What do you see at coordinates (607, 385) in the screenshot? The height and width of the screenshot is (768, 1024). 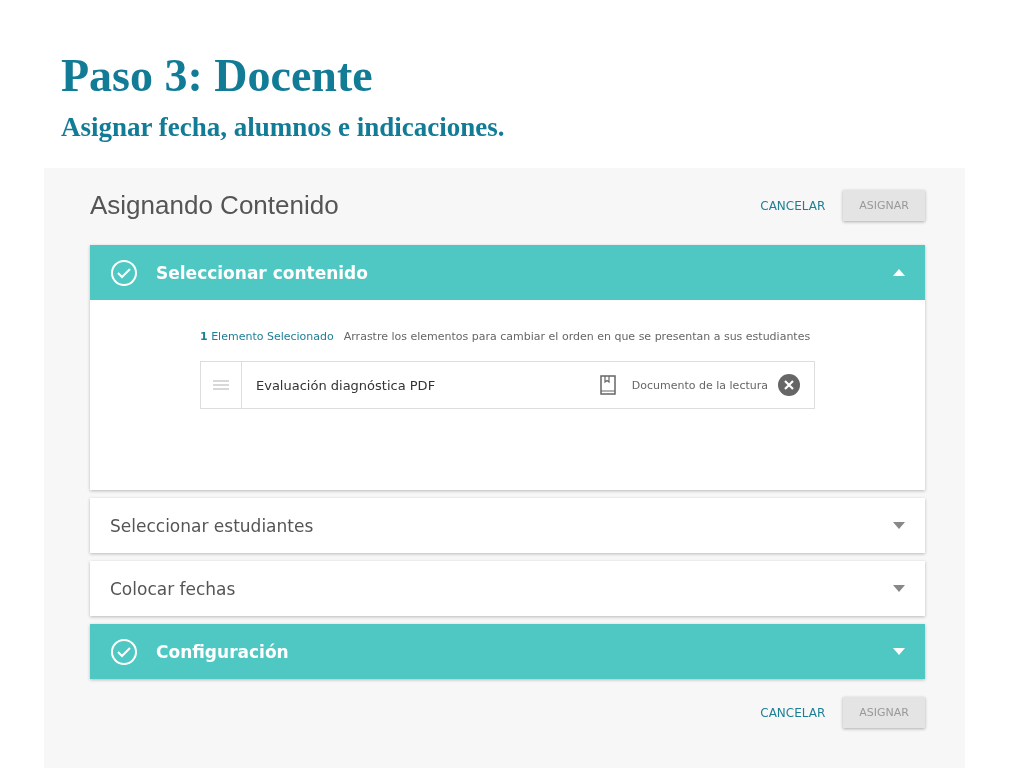 I see `book-icon` at bounding box center [607, 385].